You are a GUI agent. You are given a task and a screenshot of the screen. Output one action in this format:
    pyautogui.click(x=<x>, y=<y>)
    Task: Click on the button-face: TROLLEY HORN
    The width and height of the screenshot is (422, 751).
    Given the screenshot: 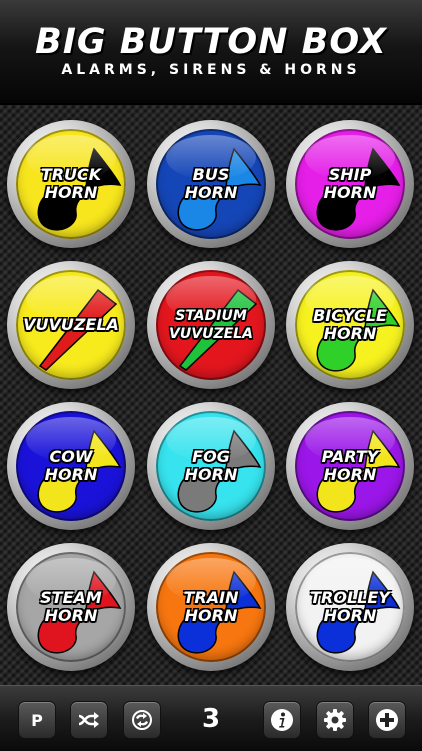 What is the action you would take?
    pyautogui.click(x=350, y=607)
    